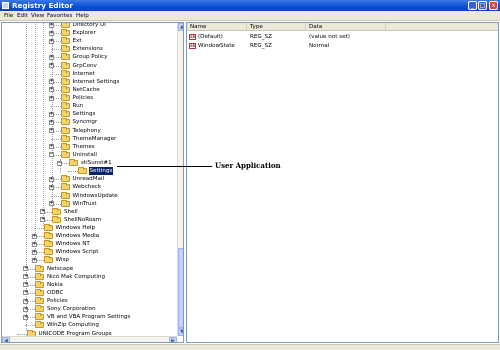  I want to click on scroll-right-arrow-icon: ▶, so click(173, 339).